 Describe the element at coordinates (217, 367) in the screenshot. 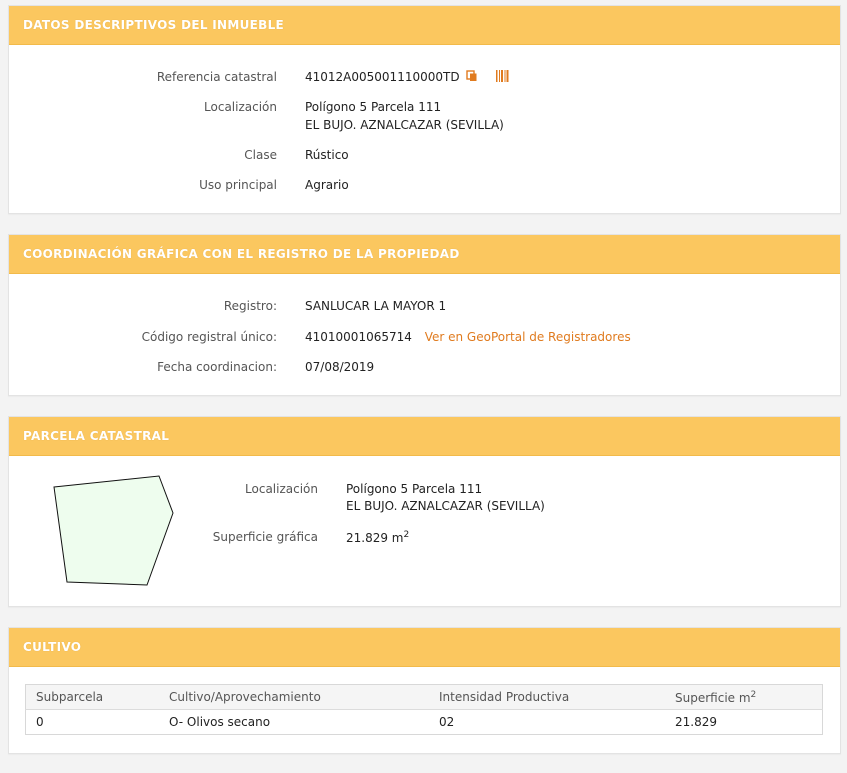

I see `fecha-coordinacion-label: Fecha coordinacion:` at that location.